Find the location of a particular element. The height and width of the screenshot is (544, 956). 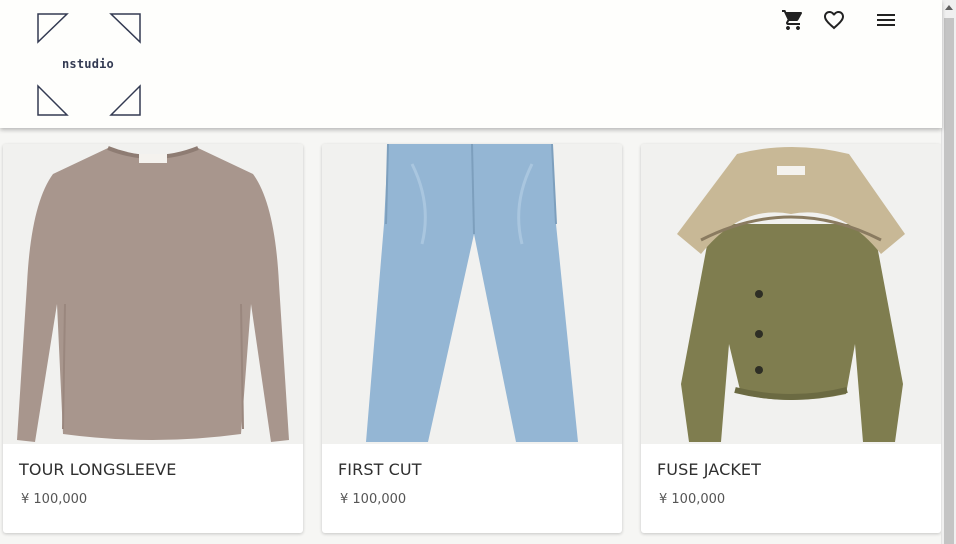

product-name: FUSE JACKET is located at coordinates (709, 469).